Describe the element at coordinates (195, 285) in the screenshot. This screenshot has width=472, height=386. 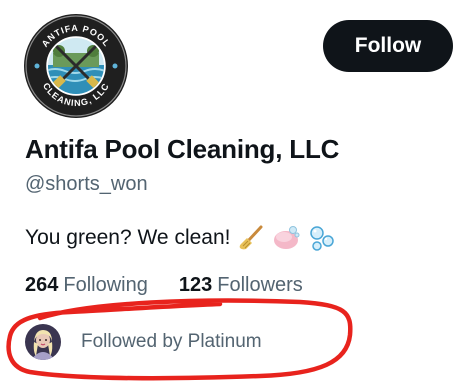
I see `followers-count: 123` at that location.